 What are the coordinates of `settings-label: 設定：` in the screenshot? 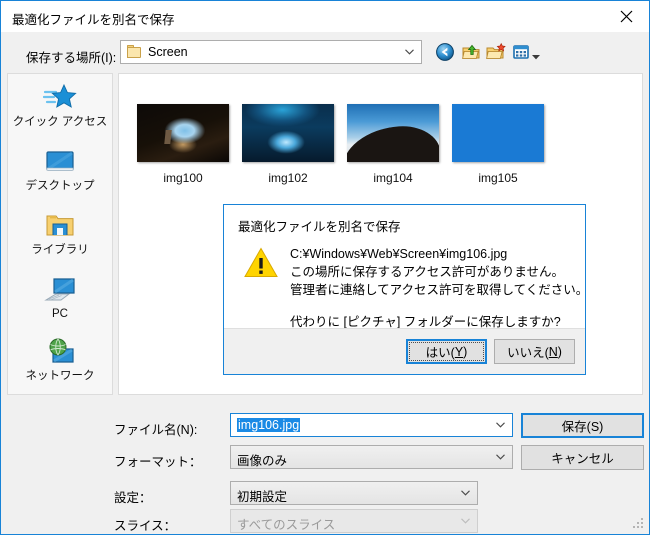 It's located at (133, 498).